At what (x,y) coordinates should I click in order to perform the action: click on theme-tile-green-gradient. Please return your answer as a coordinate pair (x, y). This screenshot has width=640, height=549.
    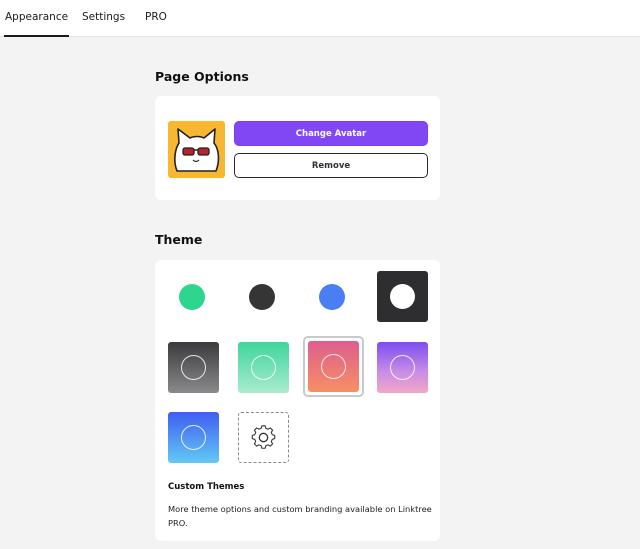
    Looking at the image, I should click on (263, 367).